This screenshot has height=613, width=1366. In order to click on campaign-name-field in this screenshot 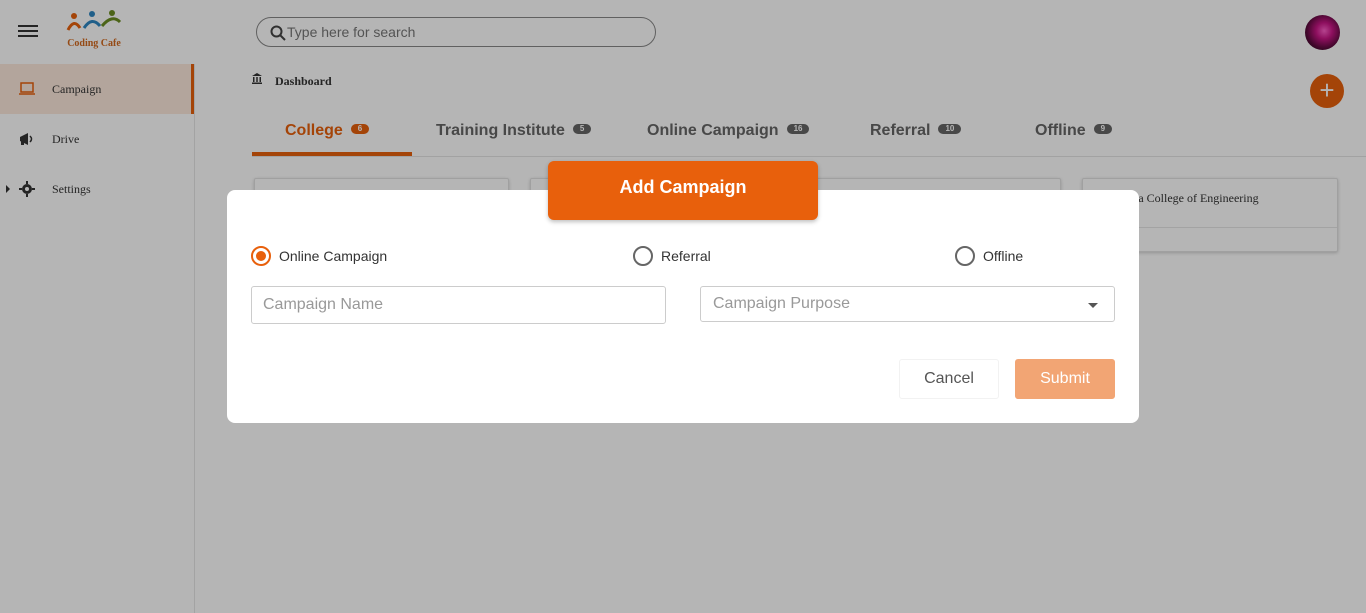, I will do `click(458, 305)`.